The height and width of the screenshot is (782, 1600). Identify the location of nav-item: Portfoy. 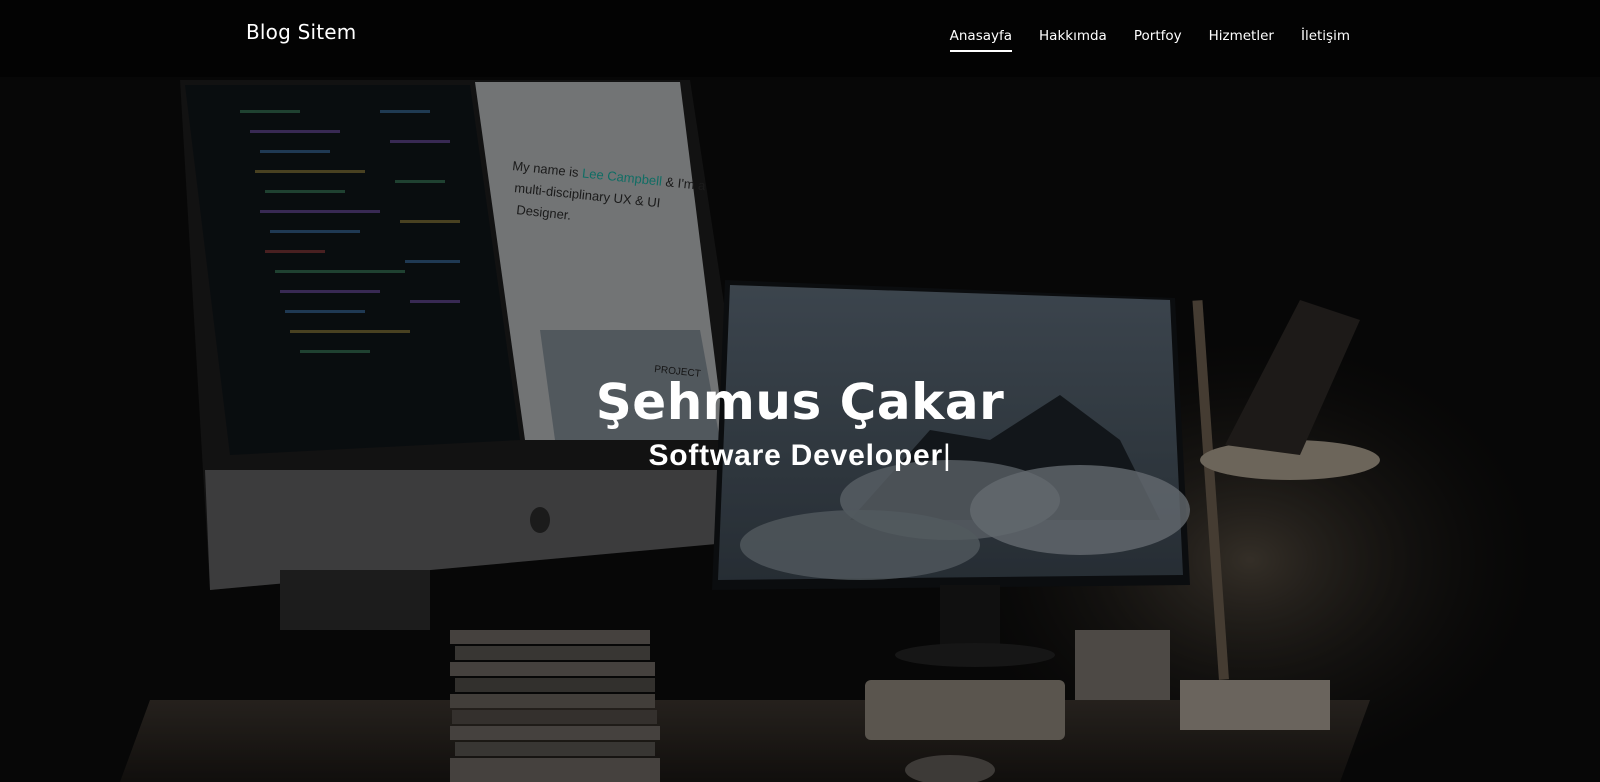
(1158, 39).